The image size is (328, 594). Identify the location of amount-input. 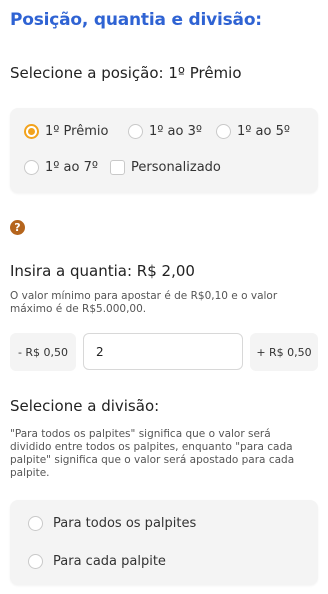
(163, 351).